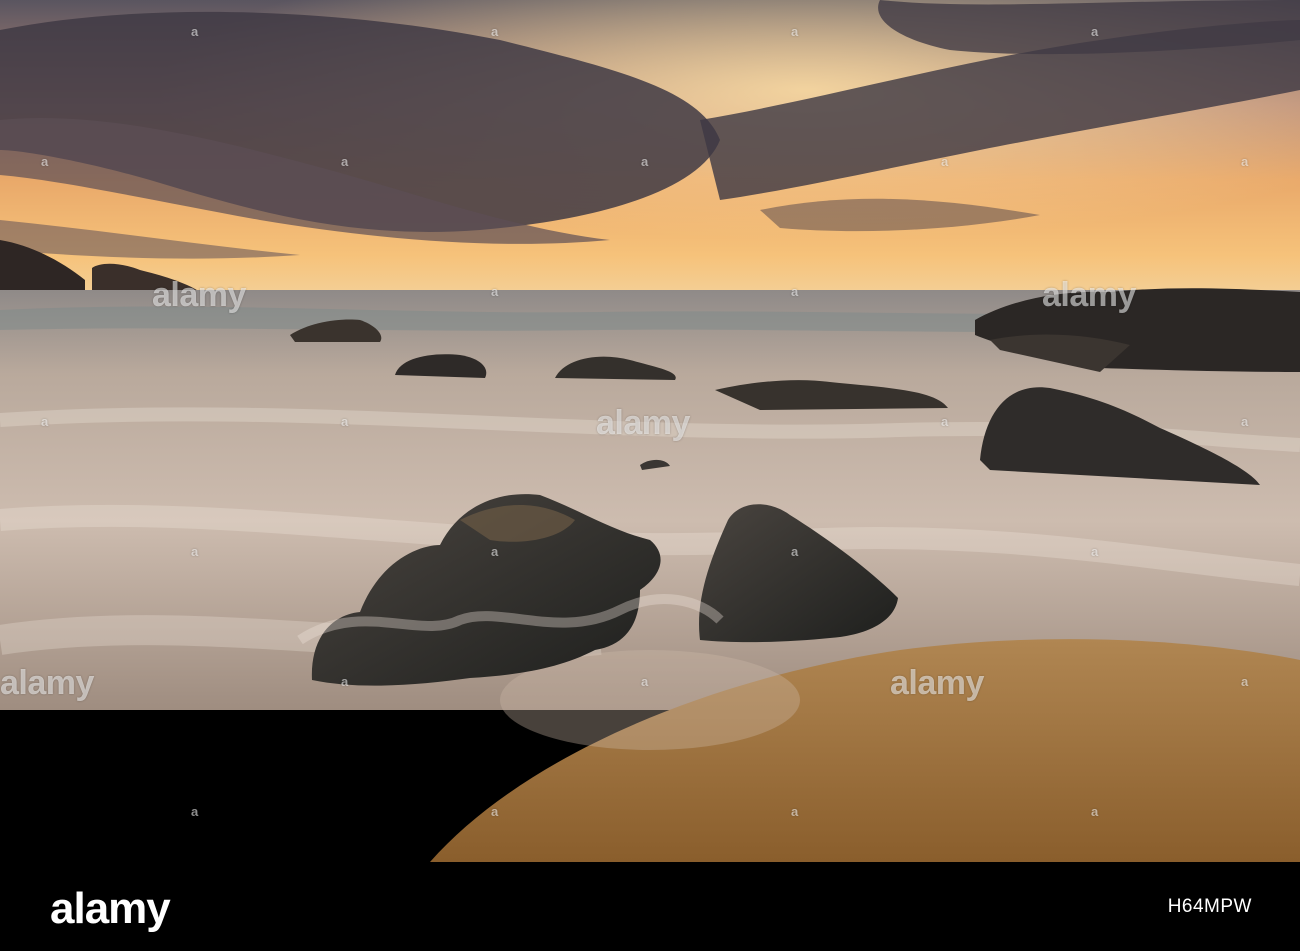  What do you see at coordinates (643, 423) in the screenshot?
I see `watermark-center: alamy` at bounding box center [643, 423].